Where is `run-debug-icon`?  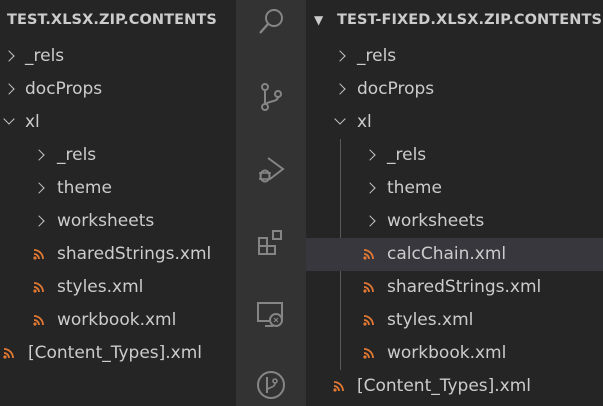
run-debug-icon is located at coordinates (271, 170).